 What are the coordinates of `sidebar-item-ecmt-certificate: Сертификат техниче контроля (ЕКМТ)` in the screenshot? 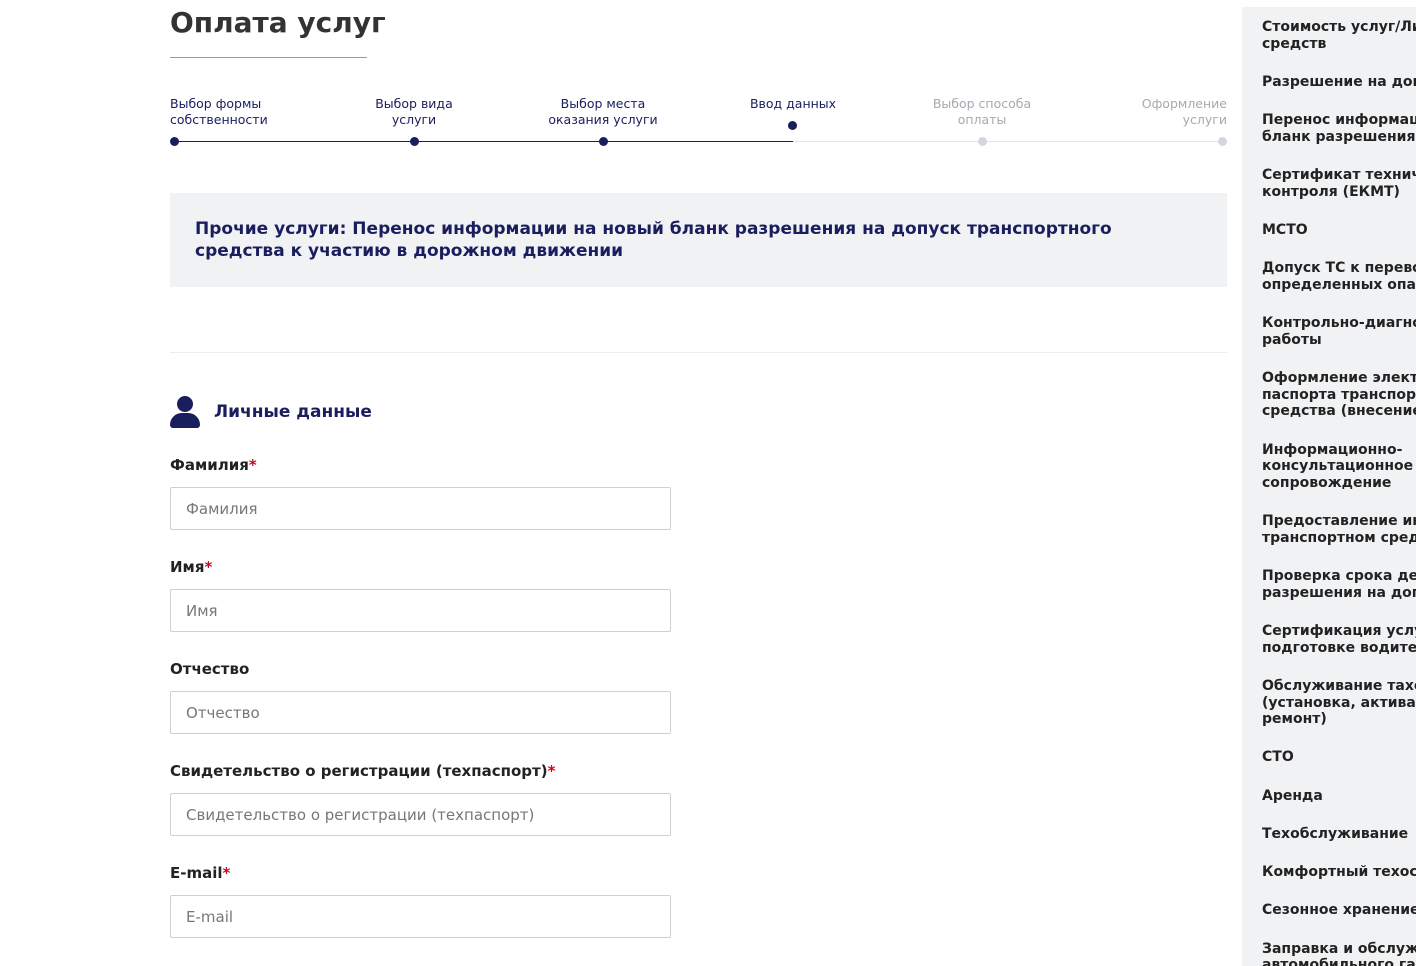 It's located at (1329, 183).